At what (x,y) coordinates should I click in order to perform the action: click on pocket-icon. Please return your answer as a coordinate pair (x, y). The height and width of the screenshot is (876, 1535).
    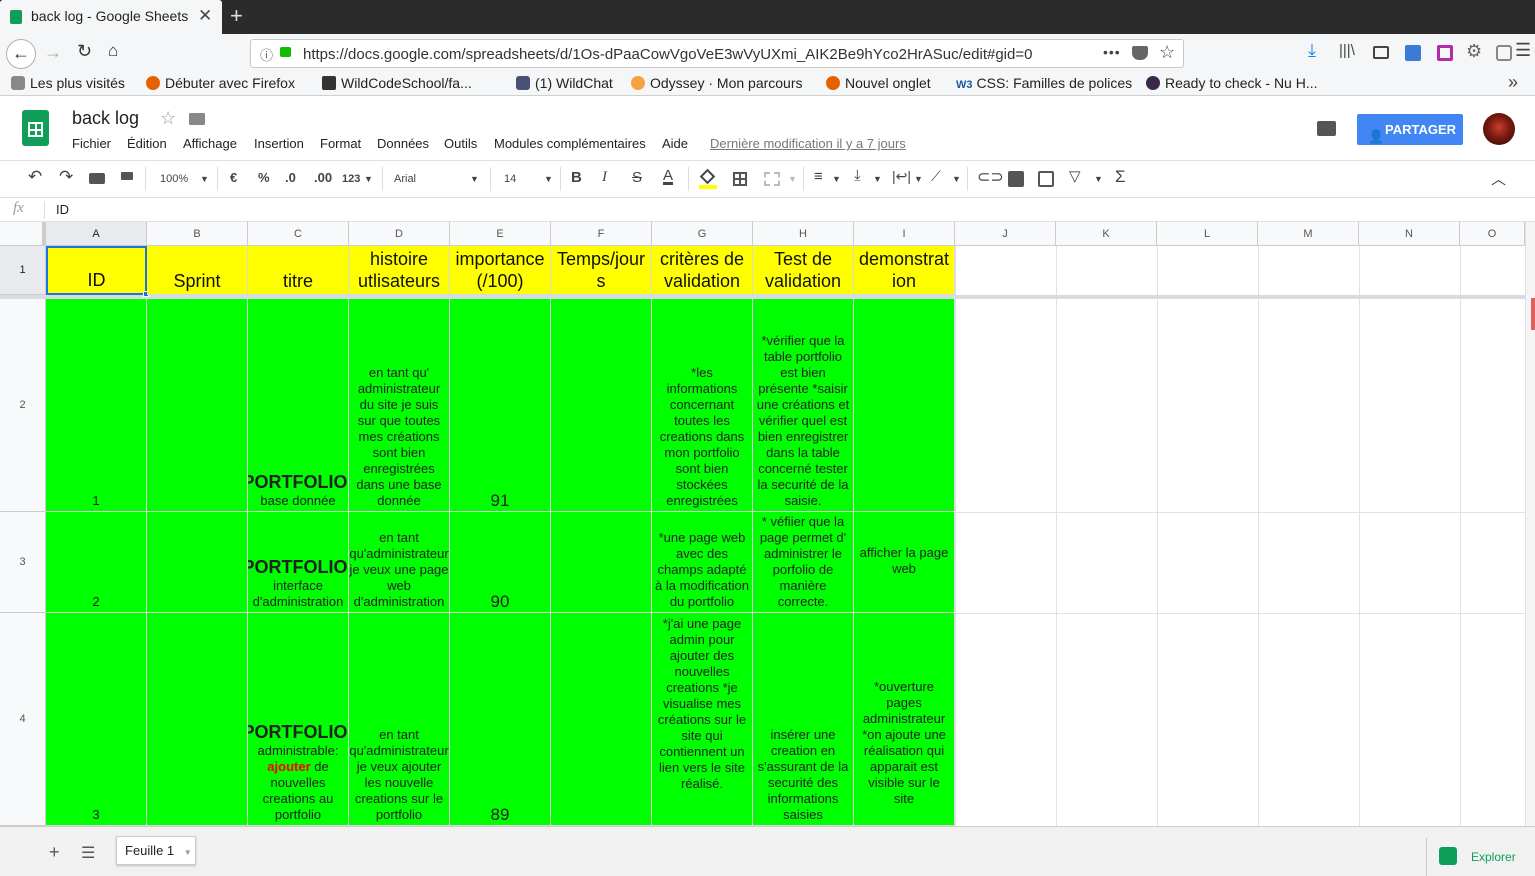
    Looking at the image, I should click on (1140, 53).